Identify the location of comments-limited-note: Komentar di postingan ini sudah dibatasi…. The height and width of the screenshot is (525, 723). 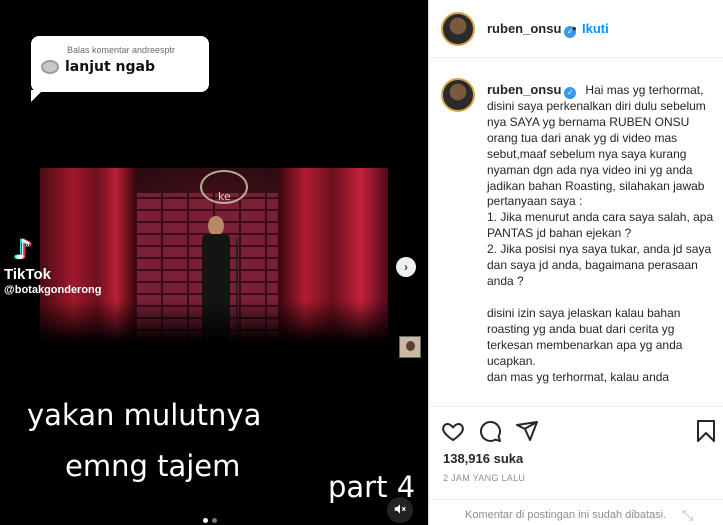
(566, 515).